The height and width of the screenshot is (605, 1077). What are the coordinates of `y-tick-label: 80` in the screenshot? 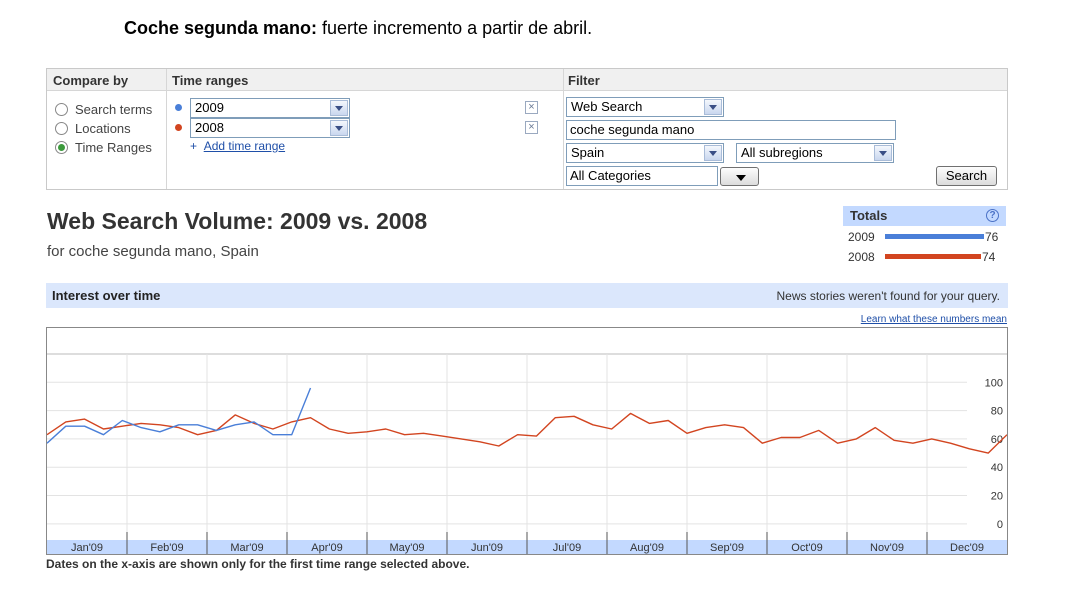 It's located at (997, 412).